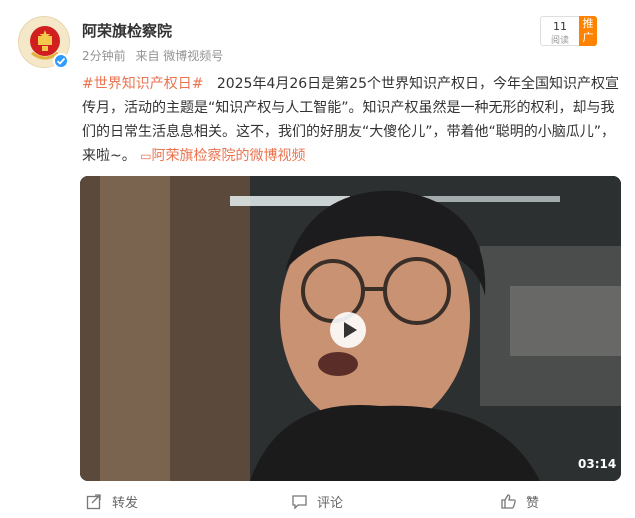  What do you see at coordinates (146, 156) in the screenshot?
I see `video-camera-icon: ▭` at bounding box center [146, 156].